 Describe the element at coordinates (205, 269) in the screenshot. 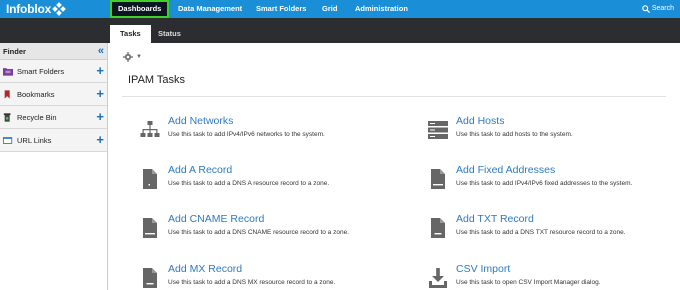

I see `task-name: Add MX Record` at that location.